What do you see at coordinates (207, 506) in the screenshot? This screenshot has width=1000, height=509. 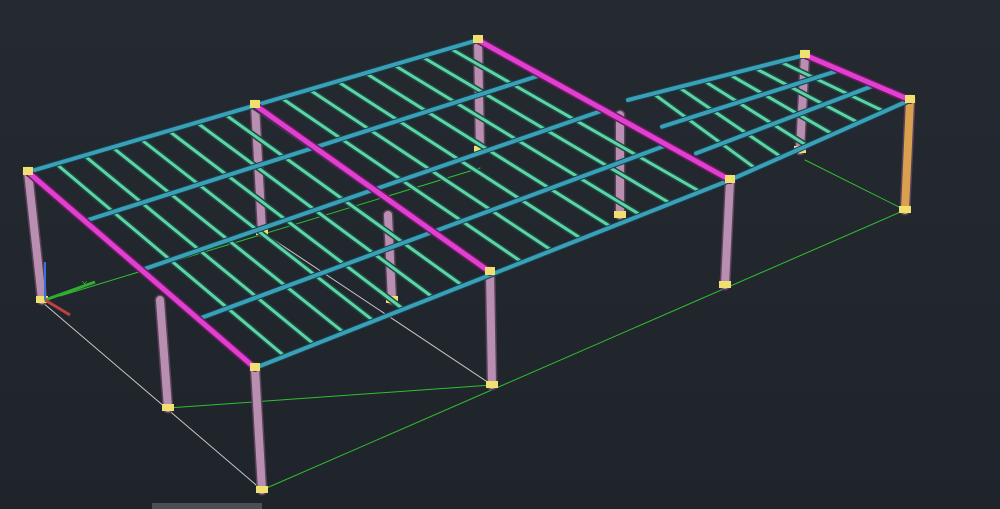 I see `viewport-status-bar` at bounding box center [207, 506].